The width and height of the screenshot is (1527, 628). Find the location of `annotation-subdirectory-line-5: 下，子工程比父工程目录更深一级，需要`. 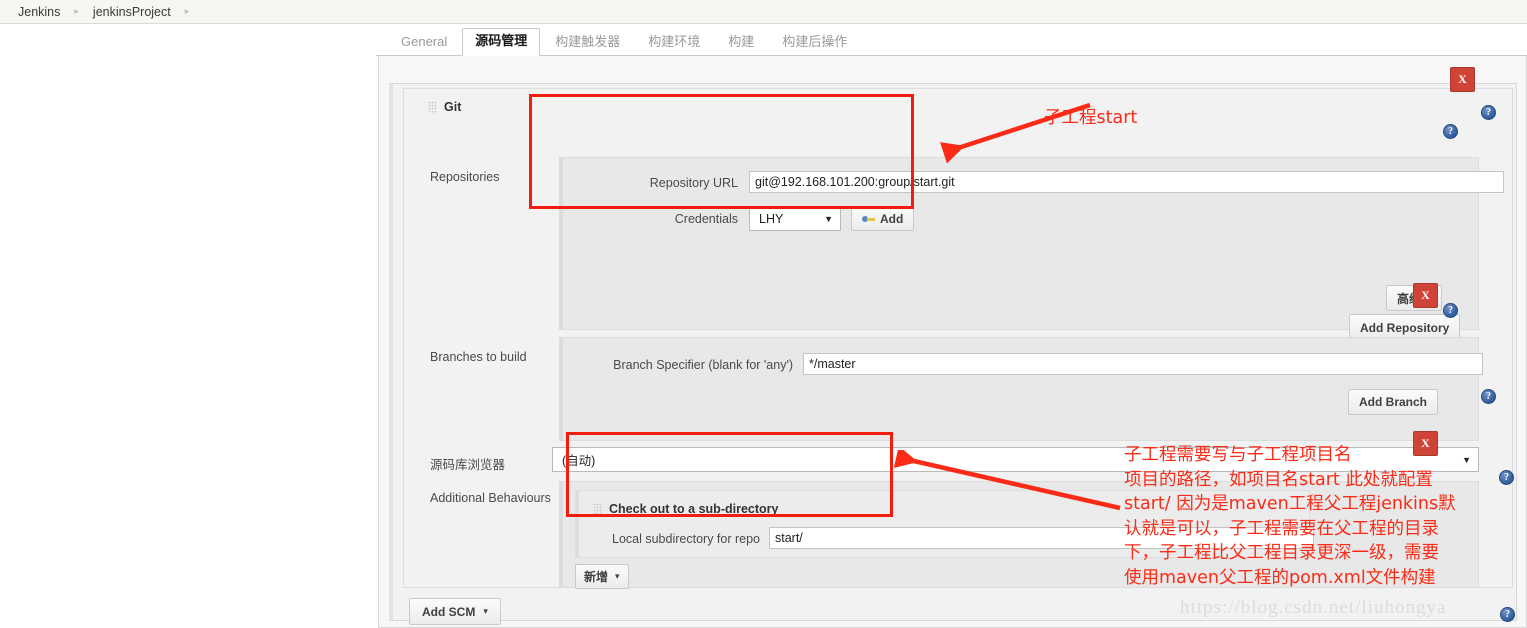

annotation-subdirectory-line-5: 下，子工程比父工程目录更深一级，需要 is located at coordinates (1281, 553).